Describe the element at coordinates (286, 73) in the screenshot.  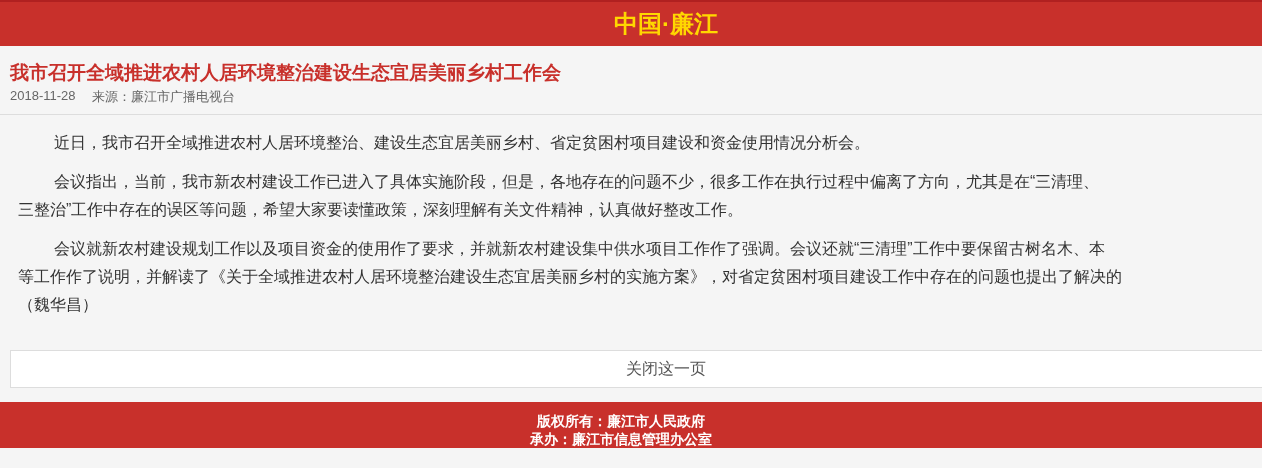
I see `article-title: 我市召开全域推进农村人居环境整治建设生态宜居美丽乡村工作会` at that location.